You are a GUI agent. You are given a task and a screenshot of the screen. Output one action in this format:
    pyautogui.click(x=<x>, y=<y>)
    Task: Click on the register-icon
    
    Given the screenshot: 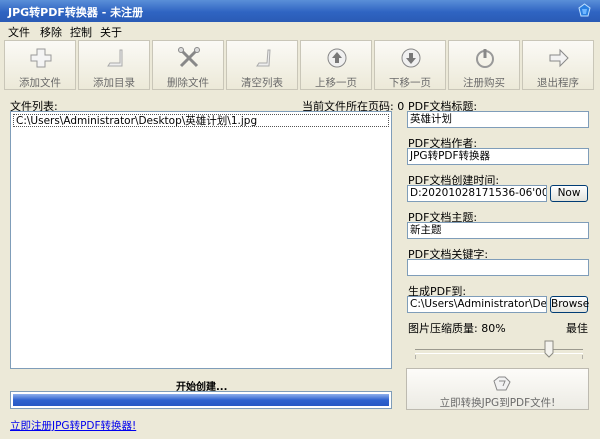 What is the action you would take?
    pyautogui.click(x=485, y=58)
    